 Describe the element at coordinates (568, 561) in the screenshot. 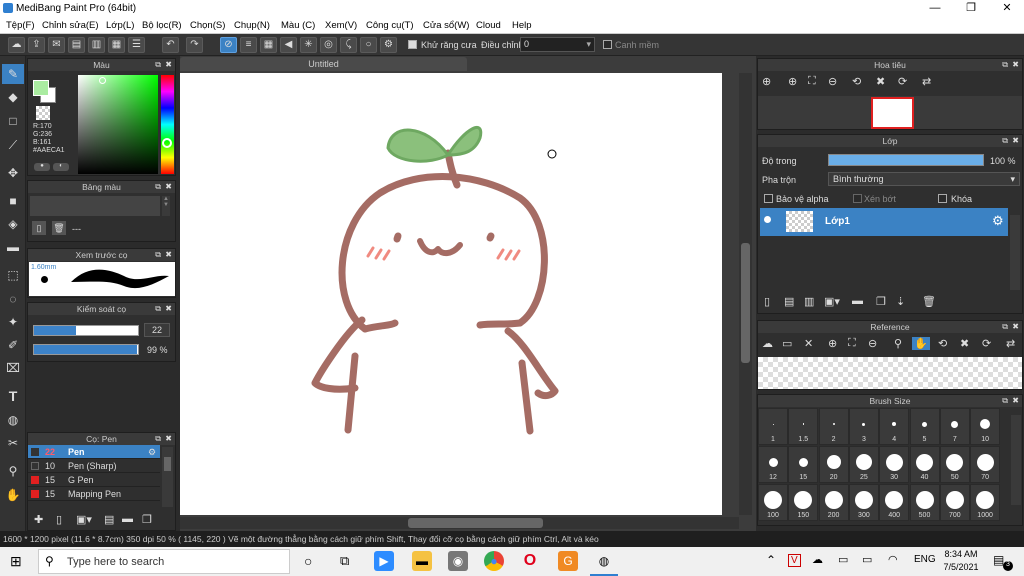

I see `app-orange-icon: G` at that location.